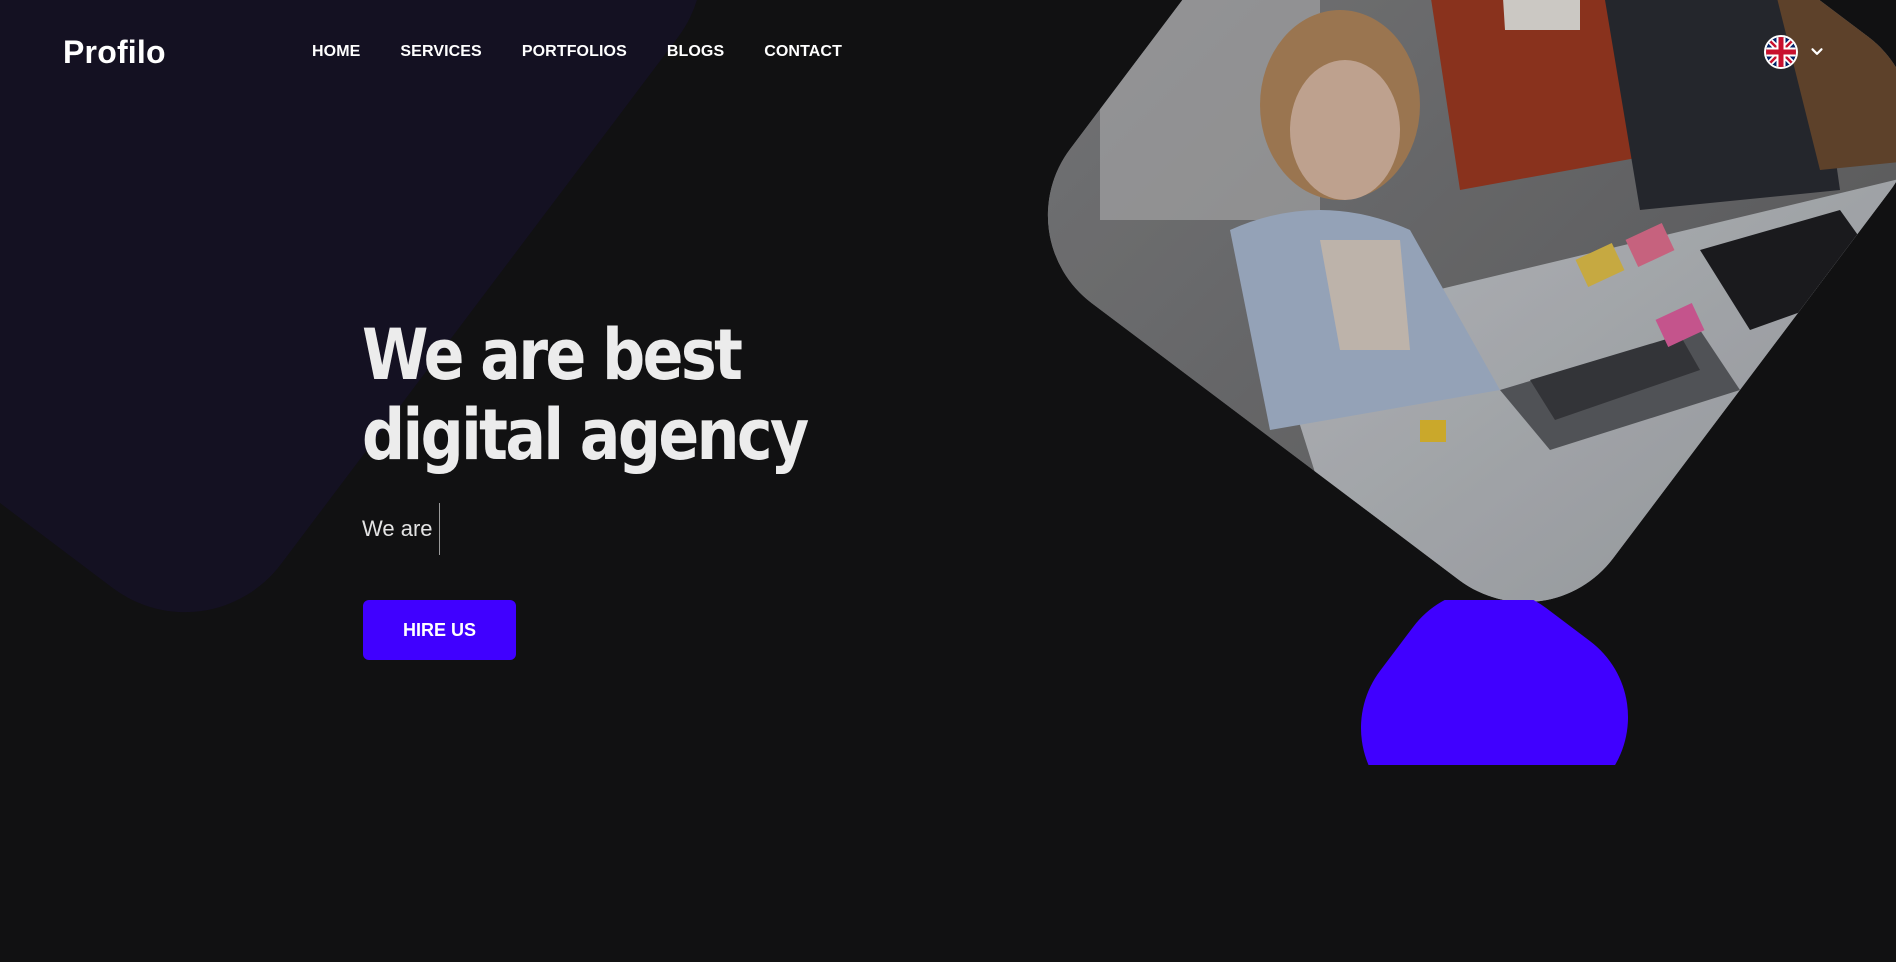 This screenshot has height=962, width=1896. I want to click on chevron-down-icon, so click(1817, 52).